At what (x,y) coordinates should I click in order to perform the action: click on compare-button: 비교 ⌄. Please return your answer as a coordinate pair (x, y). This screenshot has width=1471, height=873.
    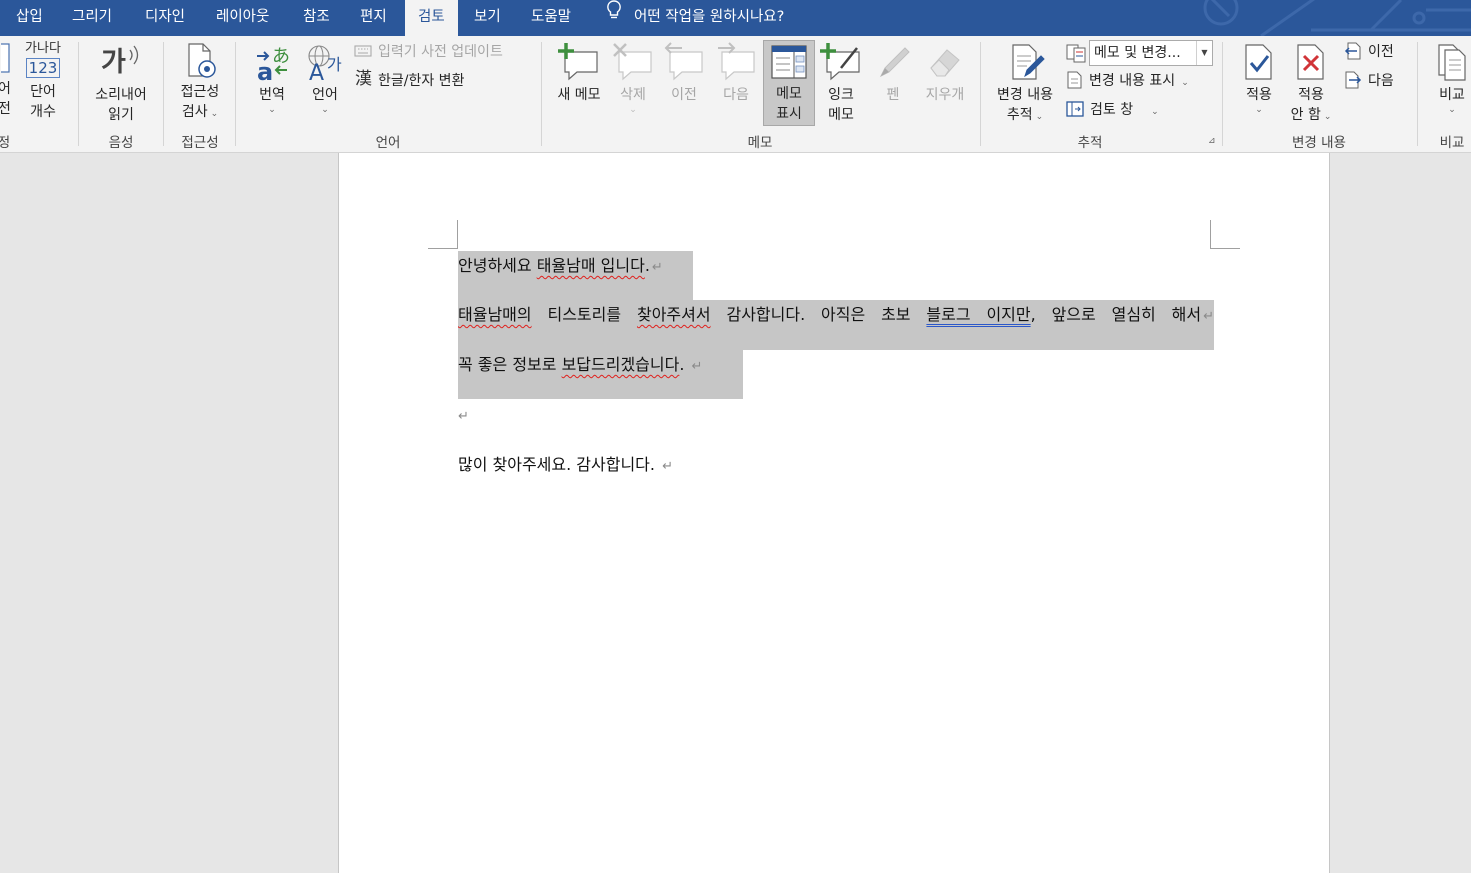
    Looking at the image, I should click on (1450, 78).